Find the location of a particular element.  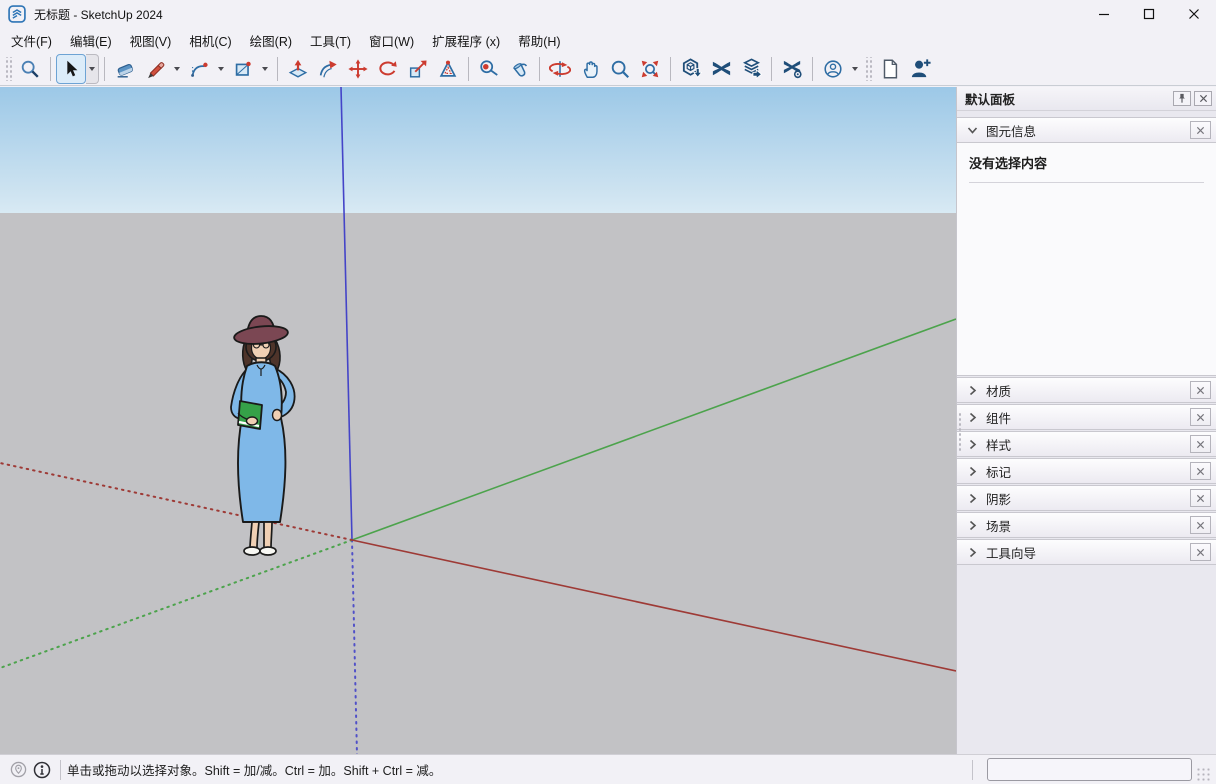

axis-blue-solid is located at coordinates (346, 314).